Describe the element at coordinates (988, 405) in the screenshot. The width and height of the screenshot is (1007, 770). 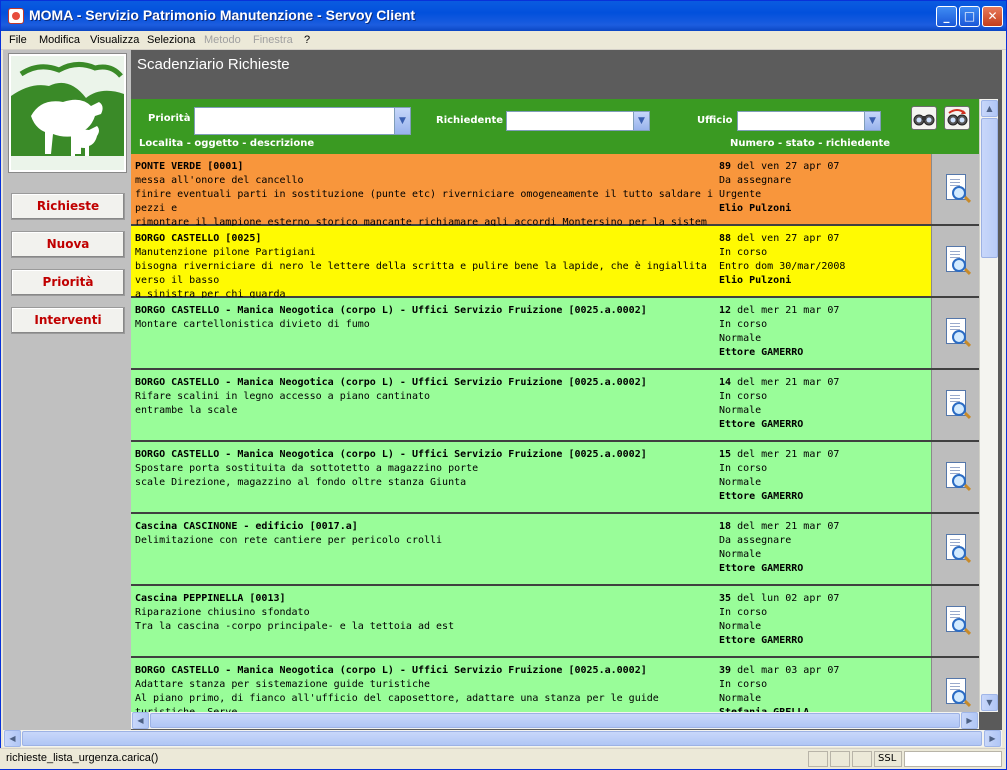
I see `vertical-scrollbar: ▲ ▼` at that location.